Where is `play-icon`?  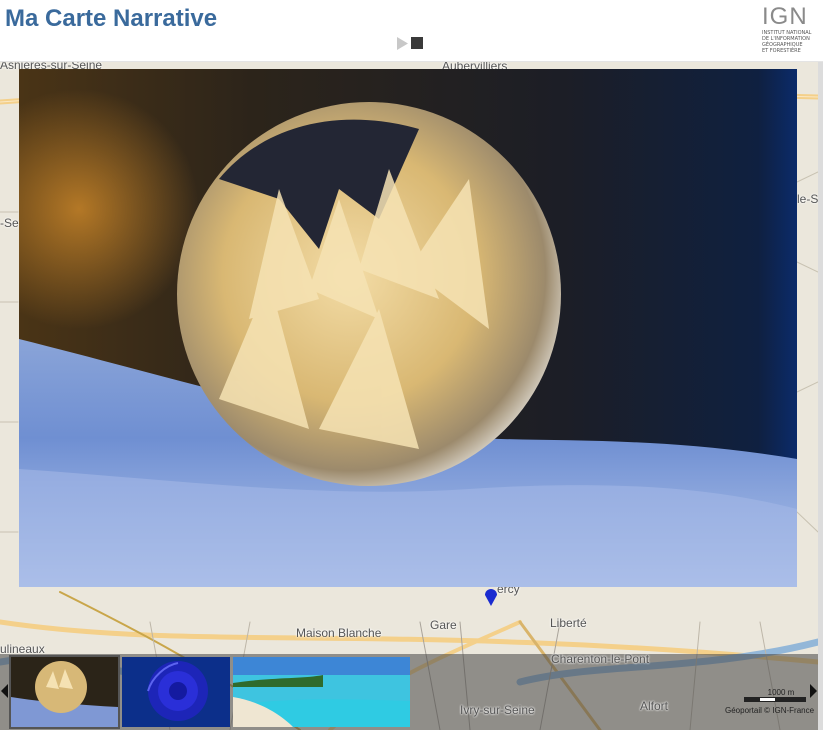 play-icon is located at coordinates (402, 43).